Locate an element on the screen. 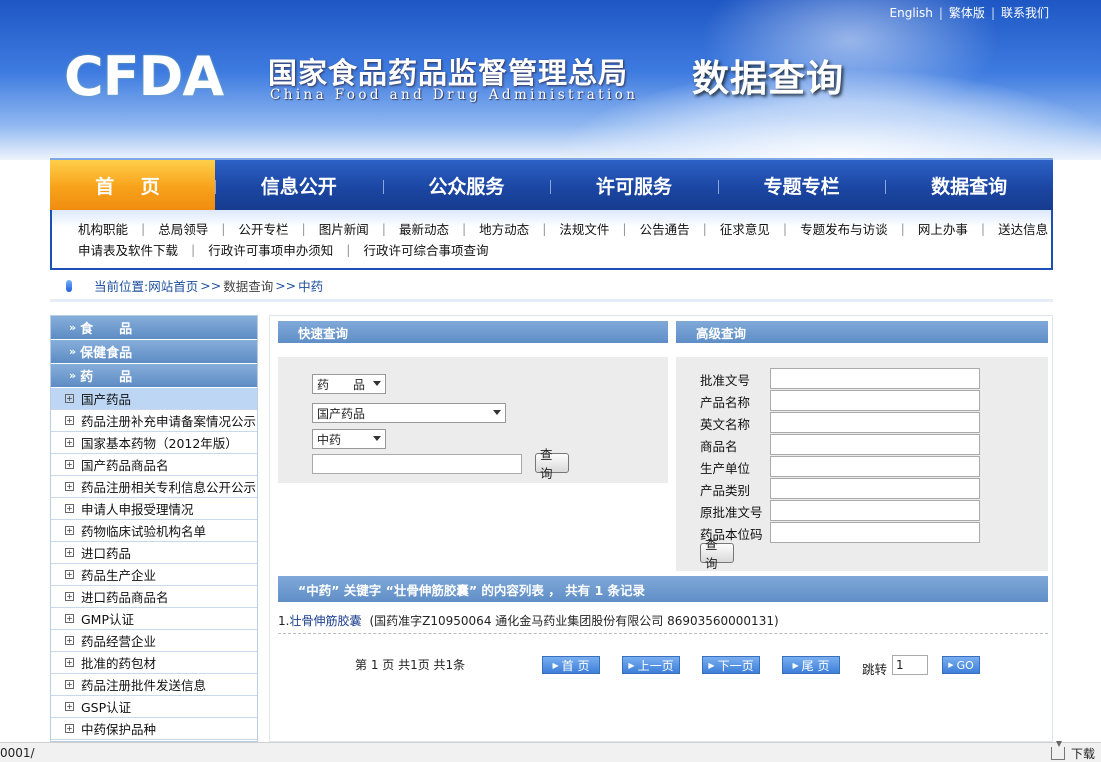 The height and width of the screenshot is (762, 1101). menu-item-domestic-drugs: + 国产药品 is located at coordinates (154, 399).